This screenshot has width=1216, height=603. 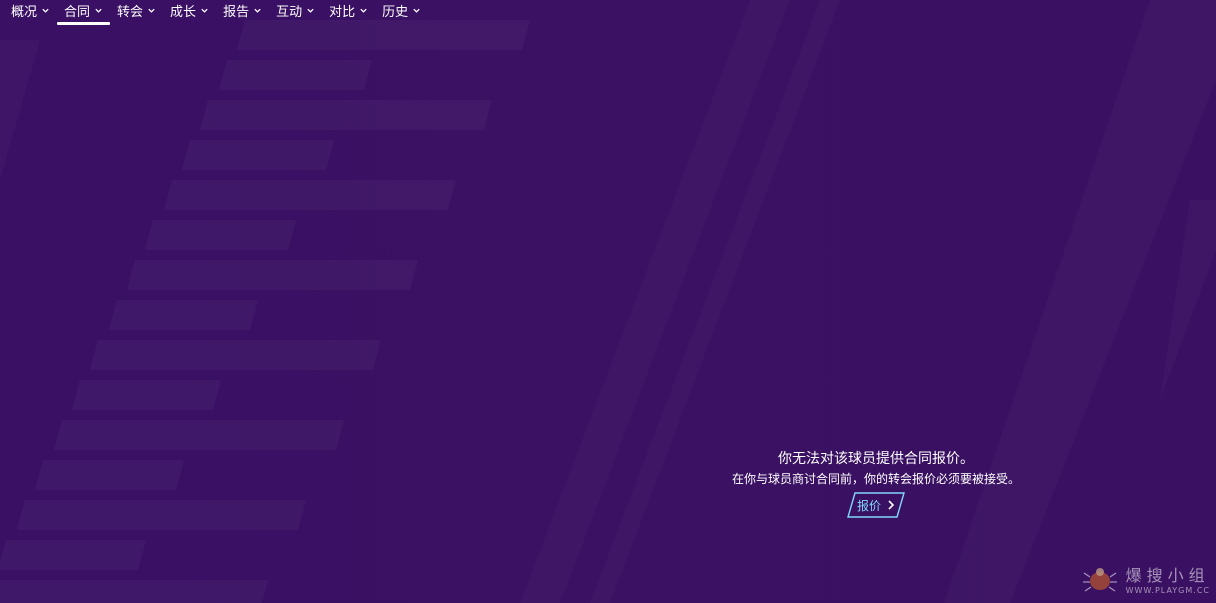 I want to click on watermark-en: WWW.PLAYGM.CC, so click(x=1167, y=590).